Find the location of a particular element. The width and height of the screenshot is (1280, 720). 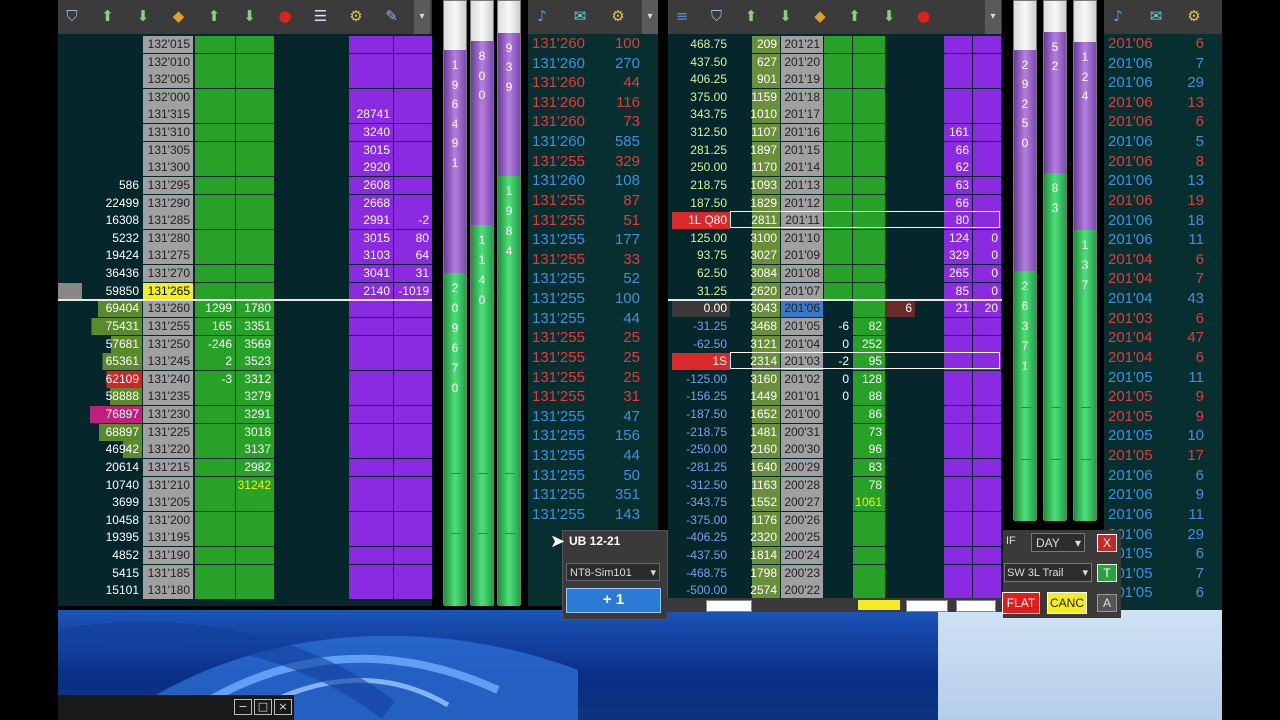

toolbar-dropdown-right: ▾ is located at coordinates (993, 17).